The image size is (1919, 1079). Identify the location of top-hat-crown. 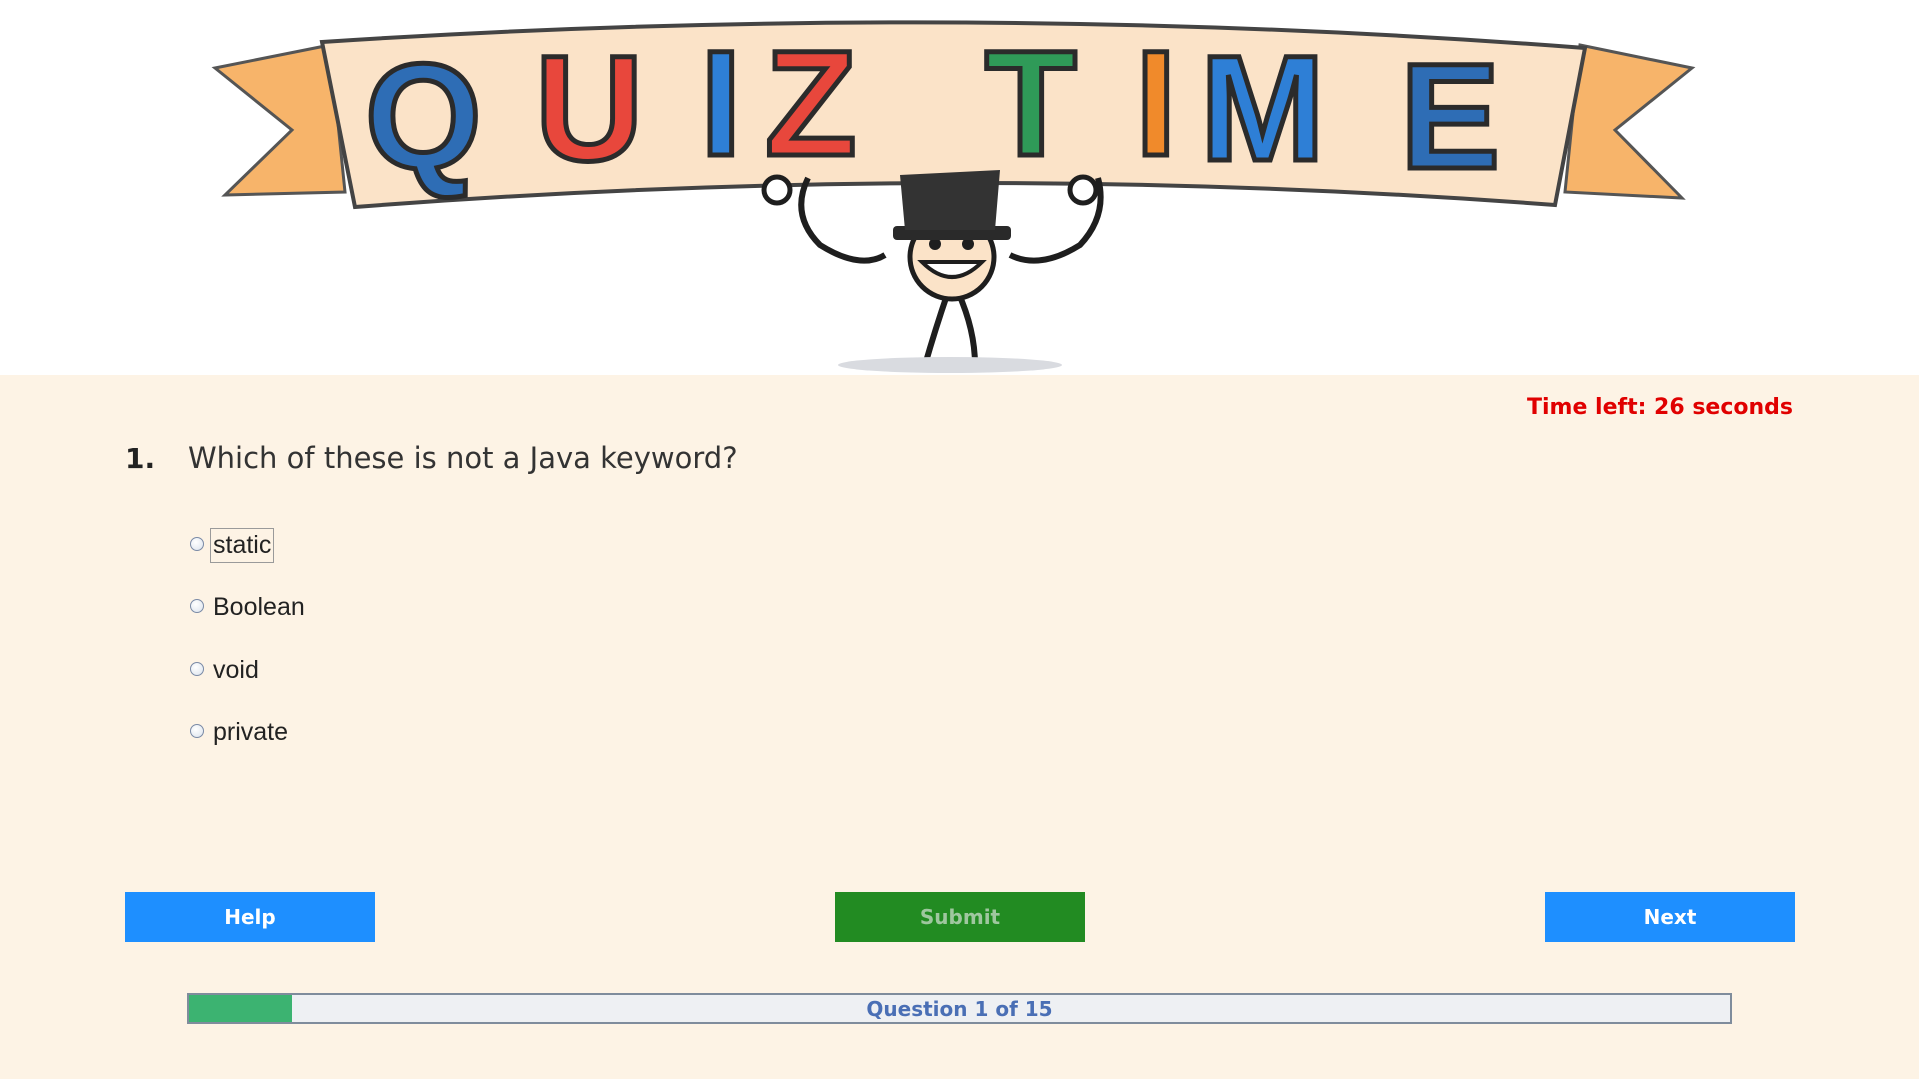
(950, 200).